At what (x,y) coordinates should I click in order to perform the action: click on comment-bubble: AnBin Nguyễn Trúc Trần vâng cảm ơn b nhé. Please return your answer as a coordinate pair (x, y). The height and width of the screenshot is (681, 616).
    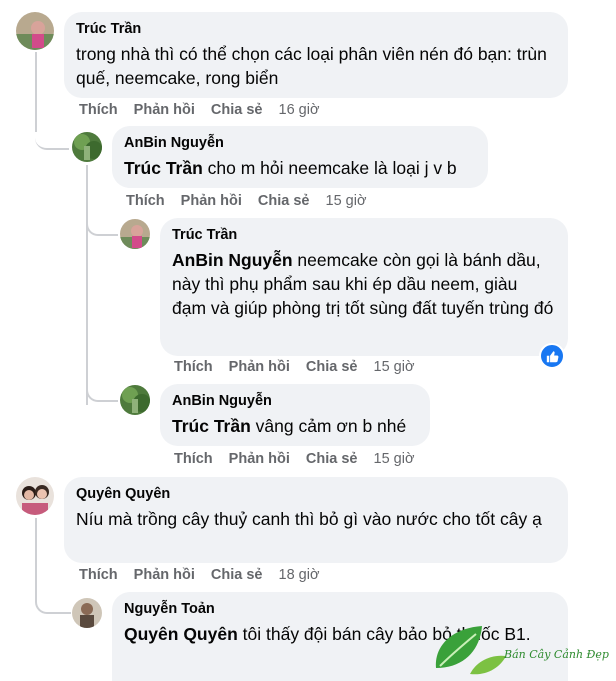
    Looking at the image, I should click on (295, 415).